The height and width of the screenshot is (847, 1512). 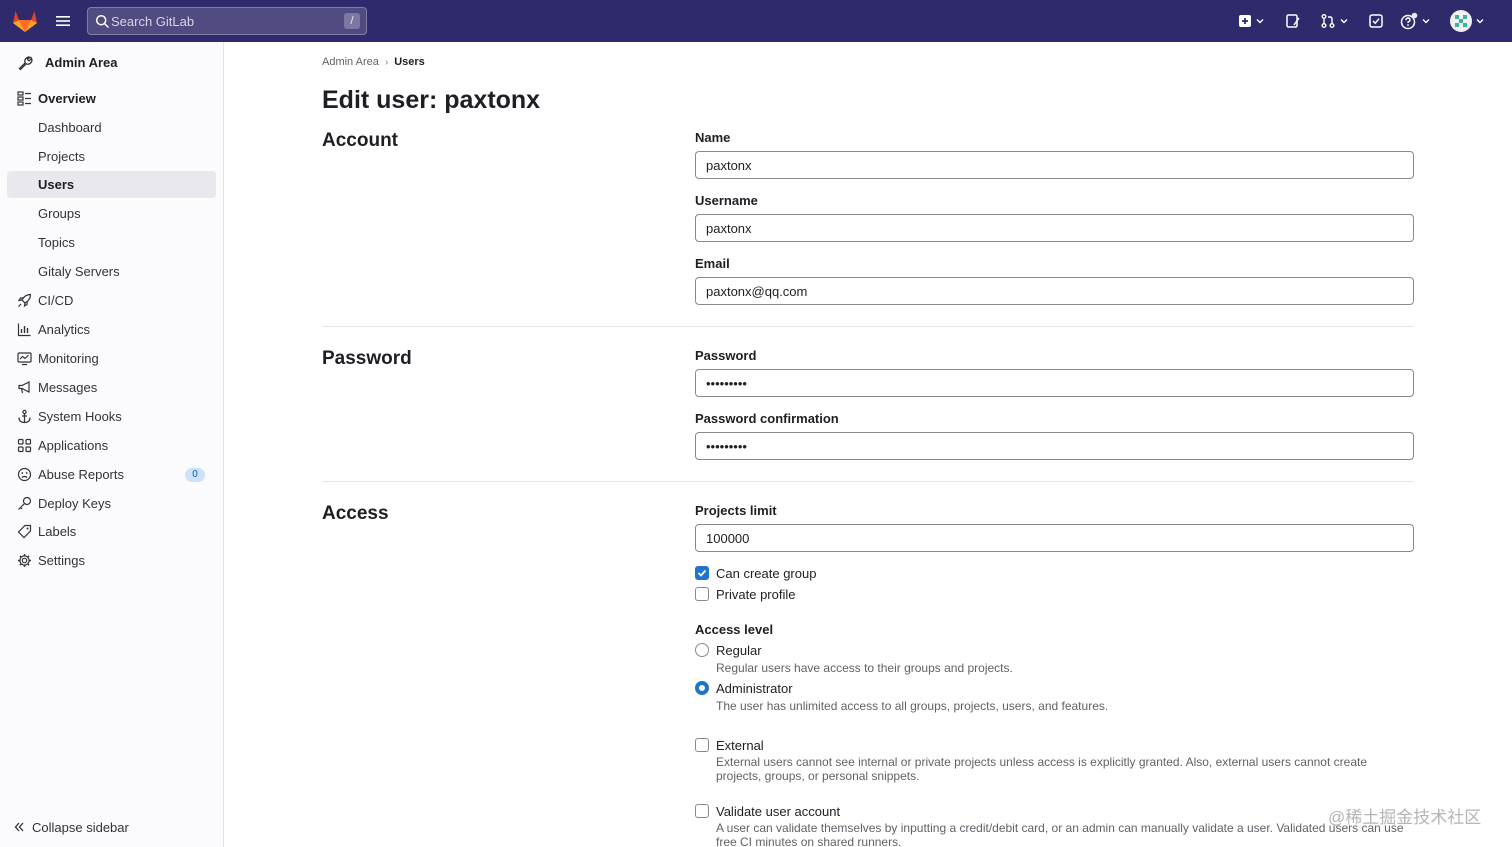 What do you see at coordinates (740, 745) in the screenshot?
I see `external-label: External` at bounding box center [740, 745].